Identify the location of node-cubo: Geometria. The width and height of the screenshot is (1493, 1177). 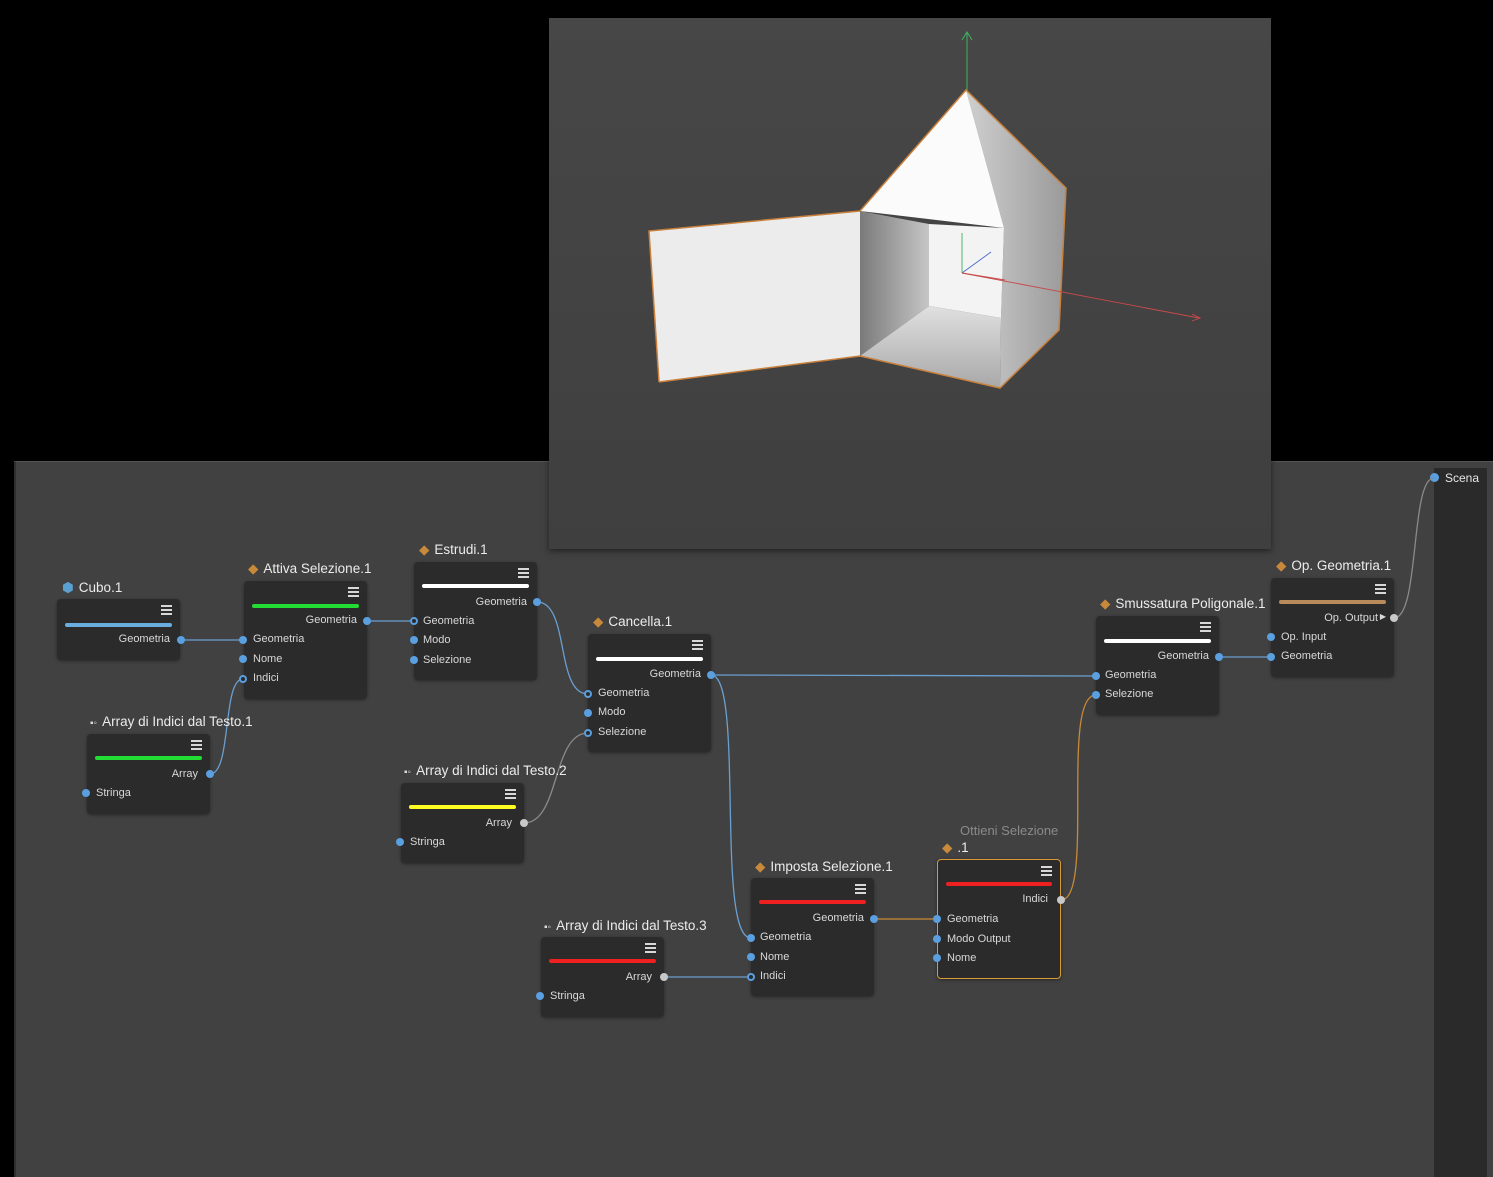
(118, 629).